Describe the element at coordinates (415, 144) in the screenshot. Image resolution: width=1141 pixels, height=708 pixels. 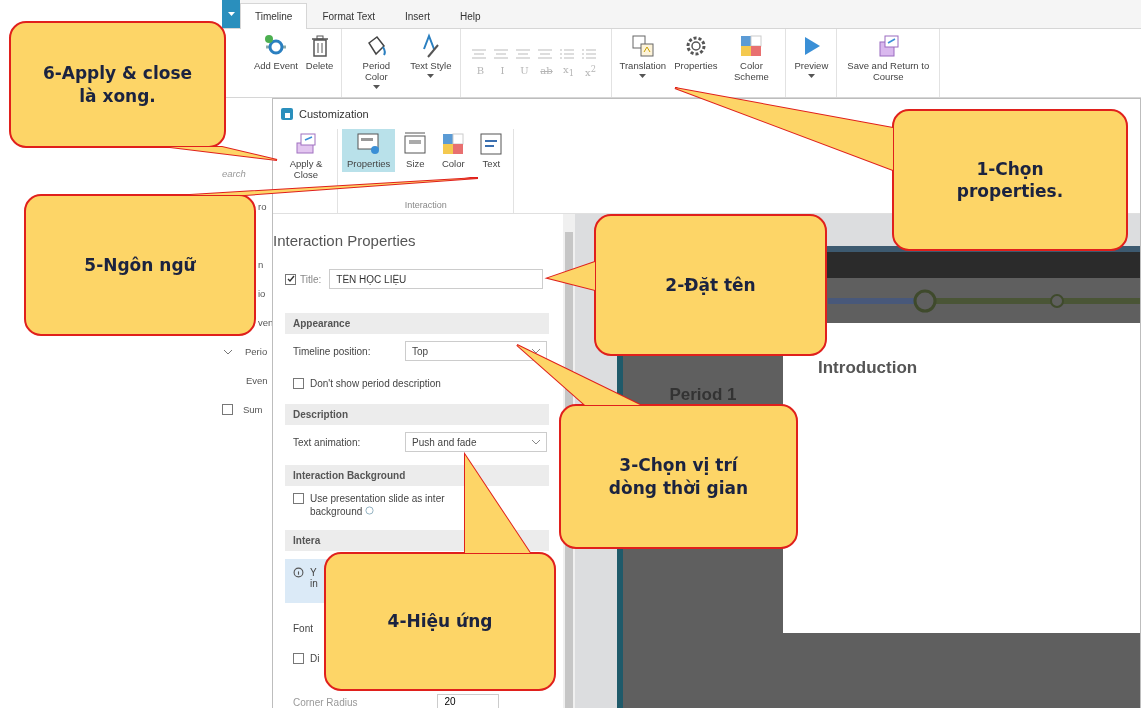
I see `resize-frame-icon` at that location.